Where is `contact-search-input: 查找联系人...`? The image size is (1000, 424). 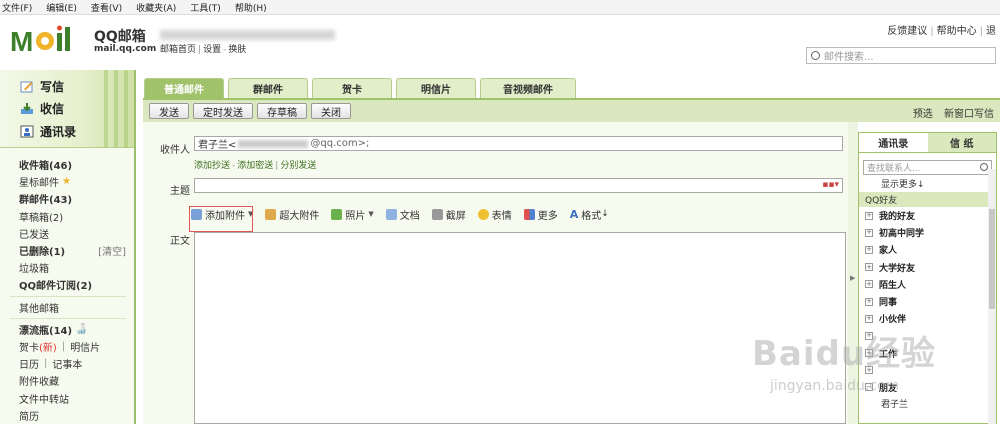 contact-search-input: 查找联系人... is located at coordinates (927, 167).